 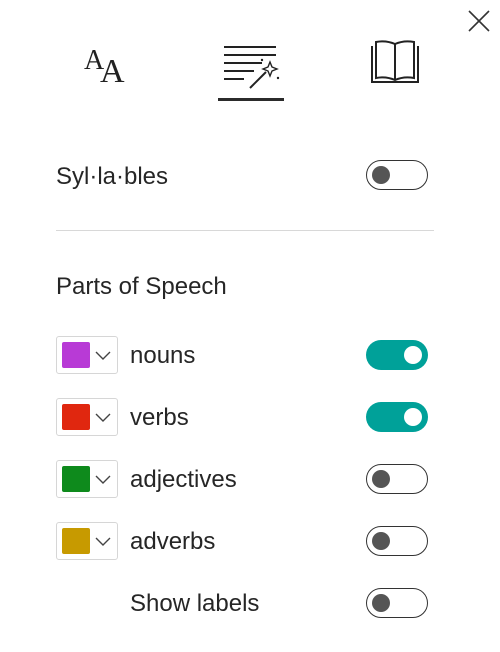 I want to click on syllables-label: Syl·la·bles, so click(x=112, y=176).